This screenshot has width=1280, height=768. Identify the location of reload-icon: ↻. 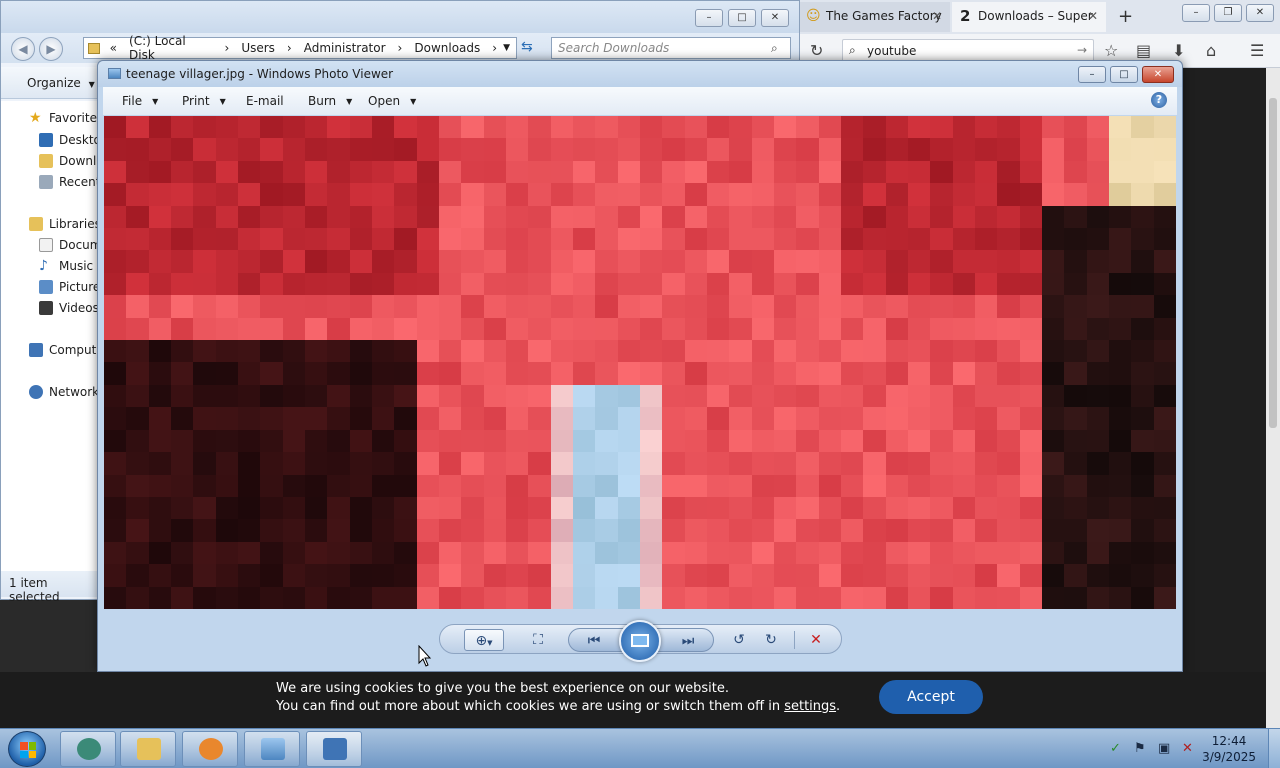
(816, 50).